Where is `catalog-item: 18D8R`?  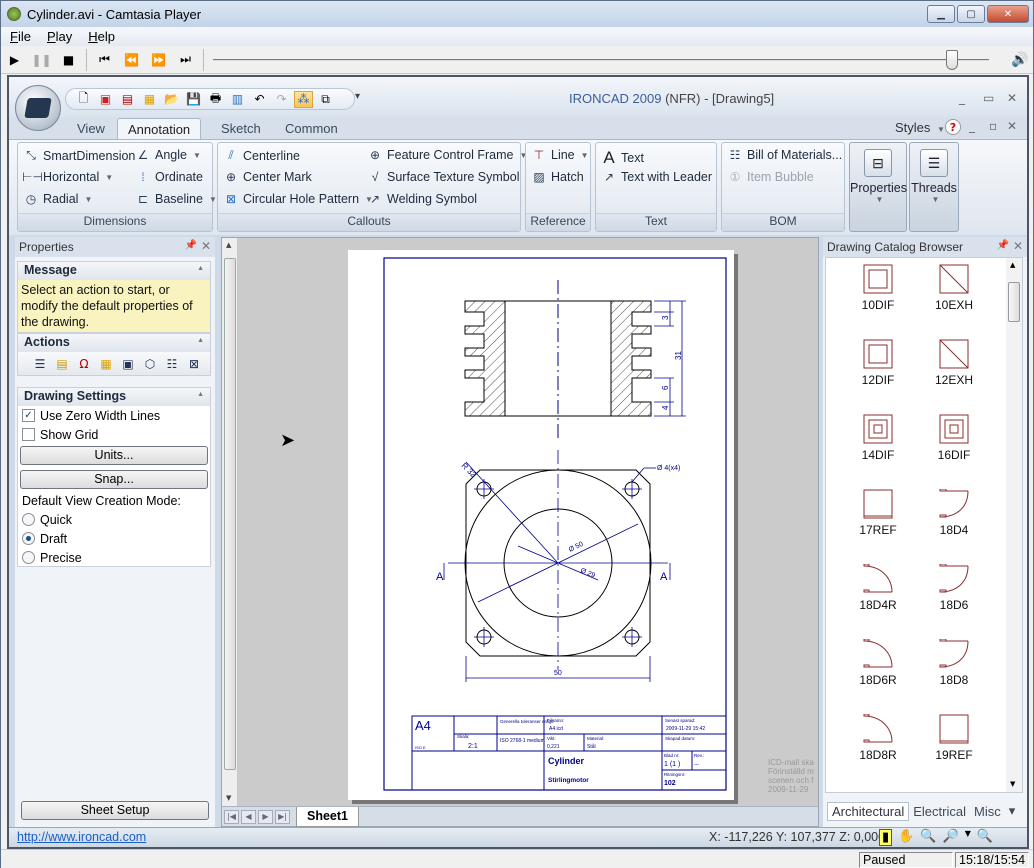 catalog-item: 18D8R is located at coordinates (878, 738).